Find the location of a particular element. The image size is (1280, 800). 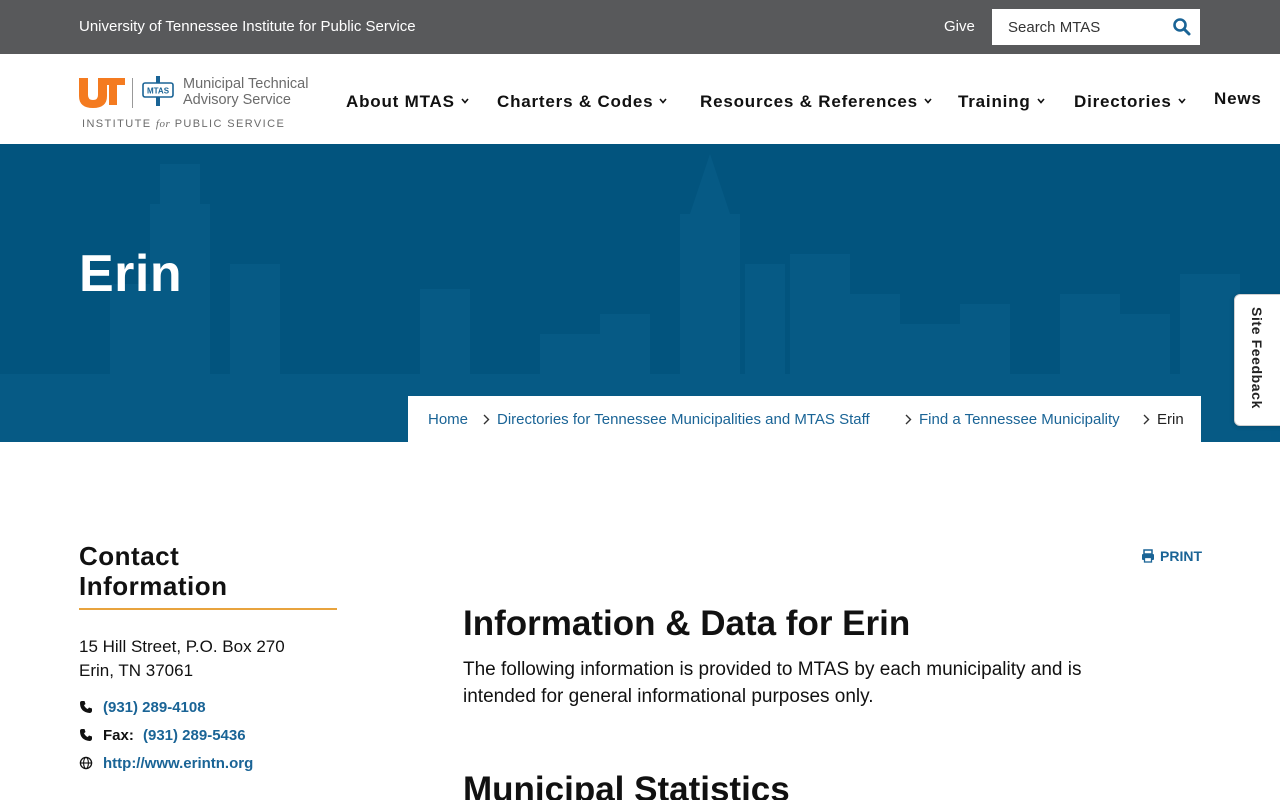

logo-tagline-pre: INSTITUTE is located at coordinates (119, 124).